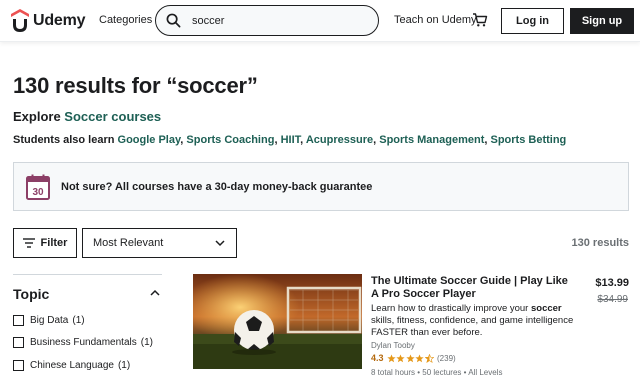  I want to click on categories-menu: Categories, so click(125, 20).